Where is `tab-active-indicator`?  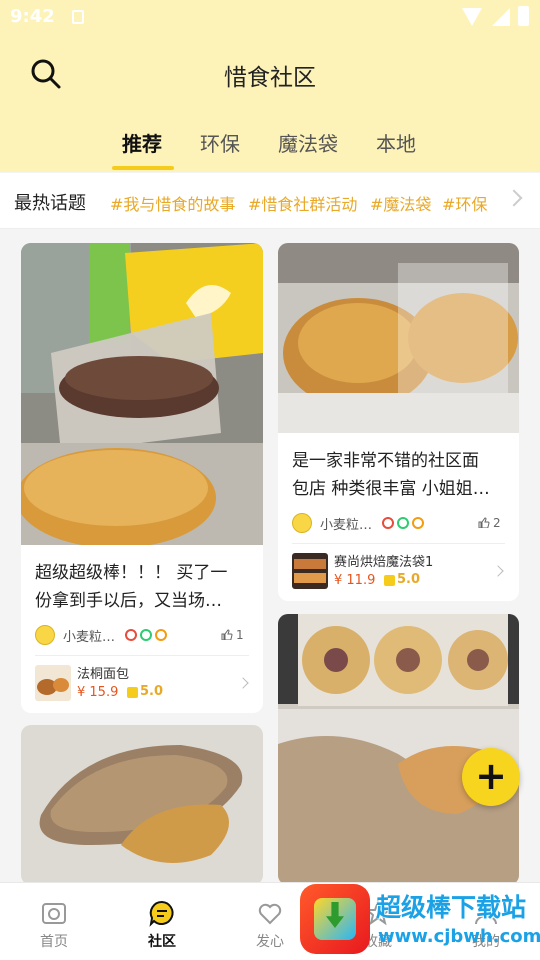 tab-active-indicator is located at coordinates (143, 168).